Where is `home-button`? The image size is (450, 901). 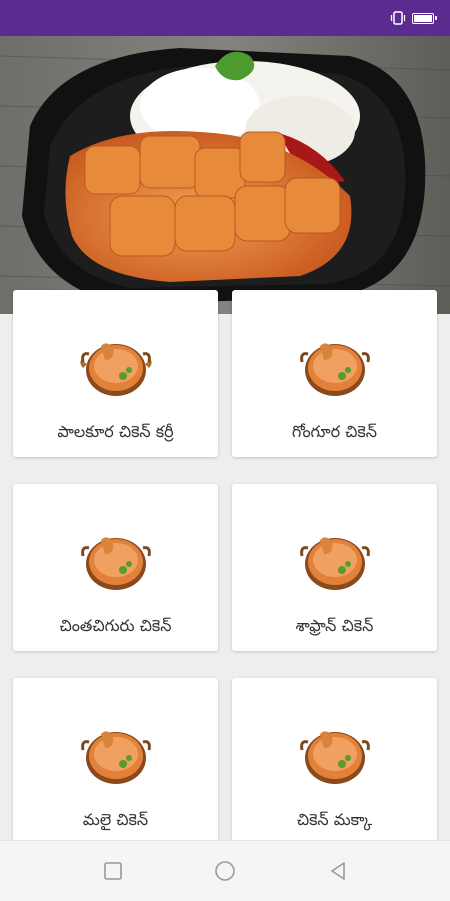
home-button is located at coordinates (225, 871).